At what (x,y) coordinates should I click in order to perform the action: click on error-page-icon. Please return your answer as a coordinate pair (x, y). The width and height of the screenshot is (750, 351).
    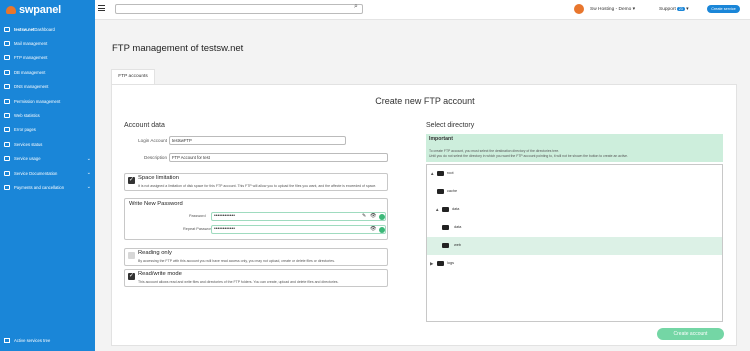
    Looking at the image, I should click on (7, 130).